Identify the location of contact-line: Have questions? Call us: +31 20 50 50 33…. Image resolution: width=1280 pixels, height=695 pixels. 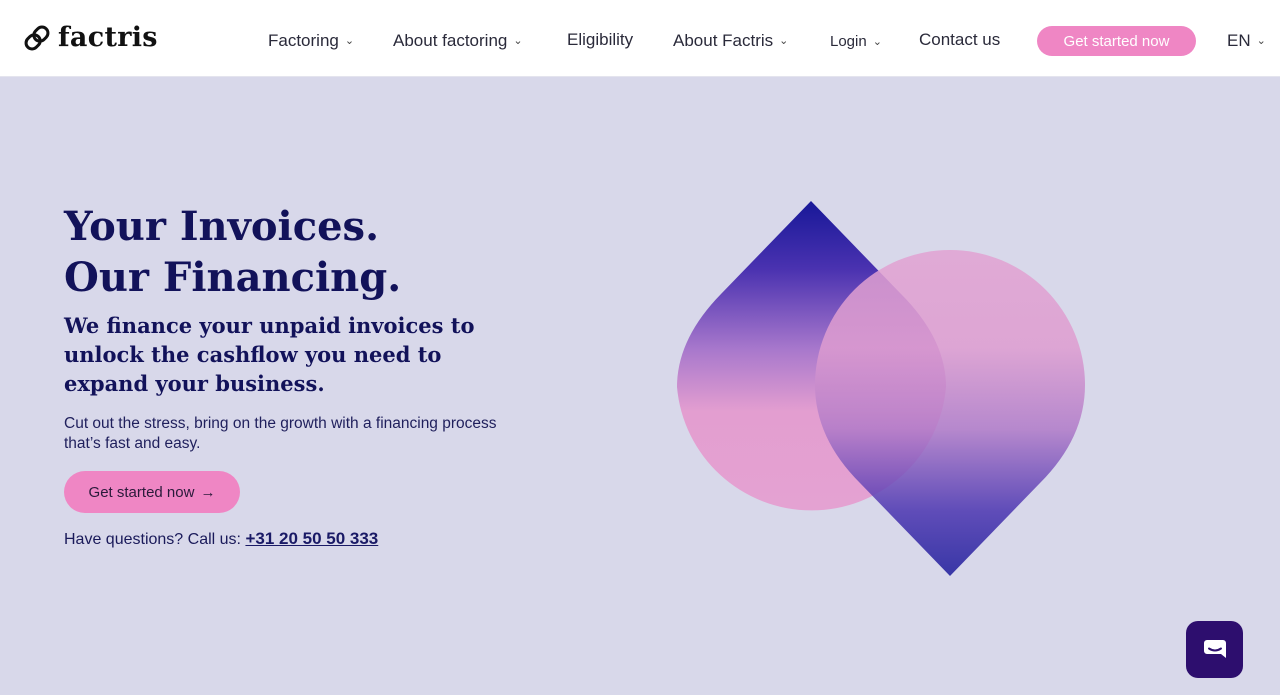
(221, 539).